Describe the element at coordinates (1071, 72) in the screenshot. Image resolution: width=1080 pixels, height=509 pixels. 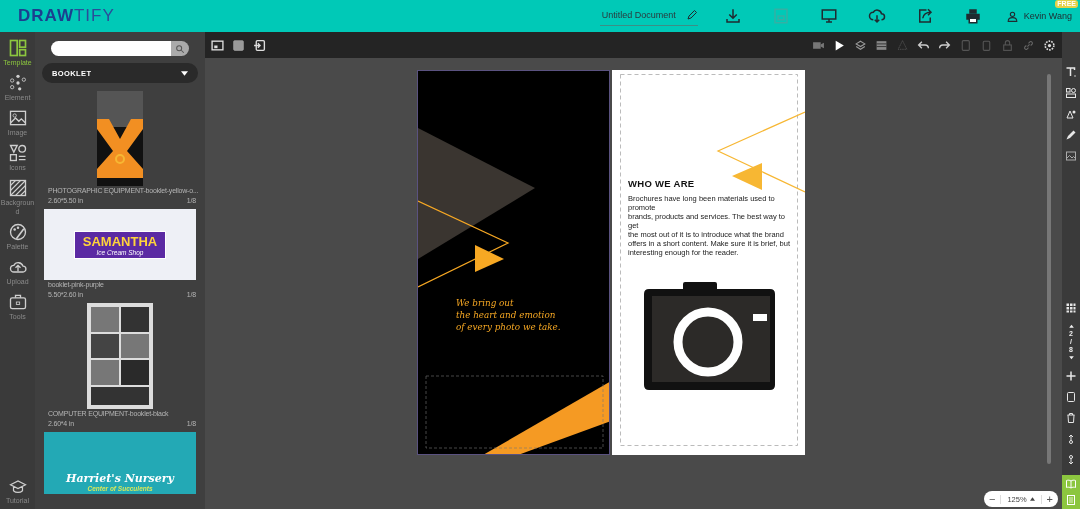
I see `text-tool-icon` at that location.